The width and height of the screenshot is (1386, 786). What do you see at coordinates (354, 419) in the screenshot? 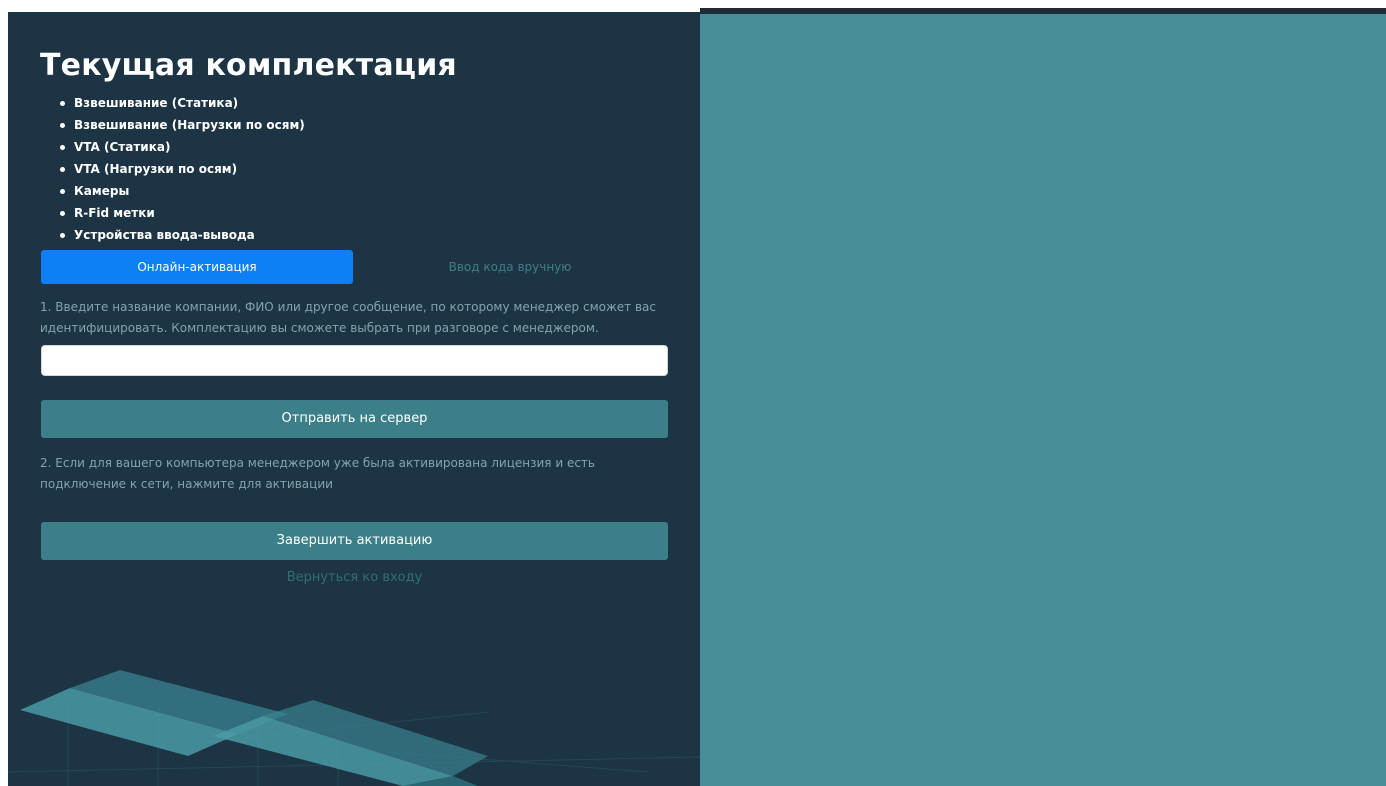
I see `send-to-server-button: Отправить на сервер` at bounding box center [354, 419].